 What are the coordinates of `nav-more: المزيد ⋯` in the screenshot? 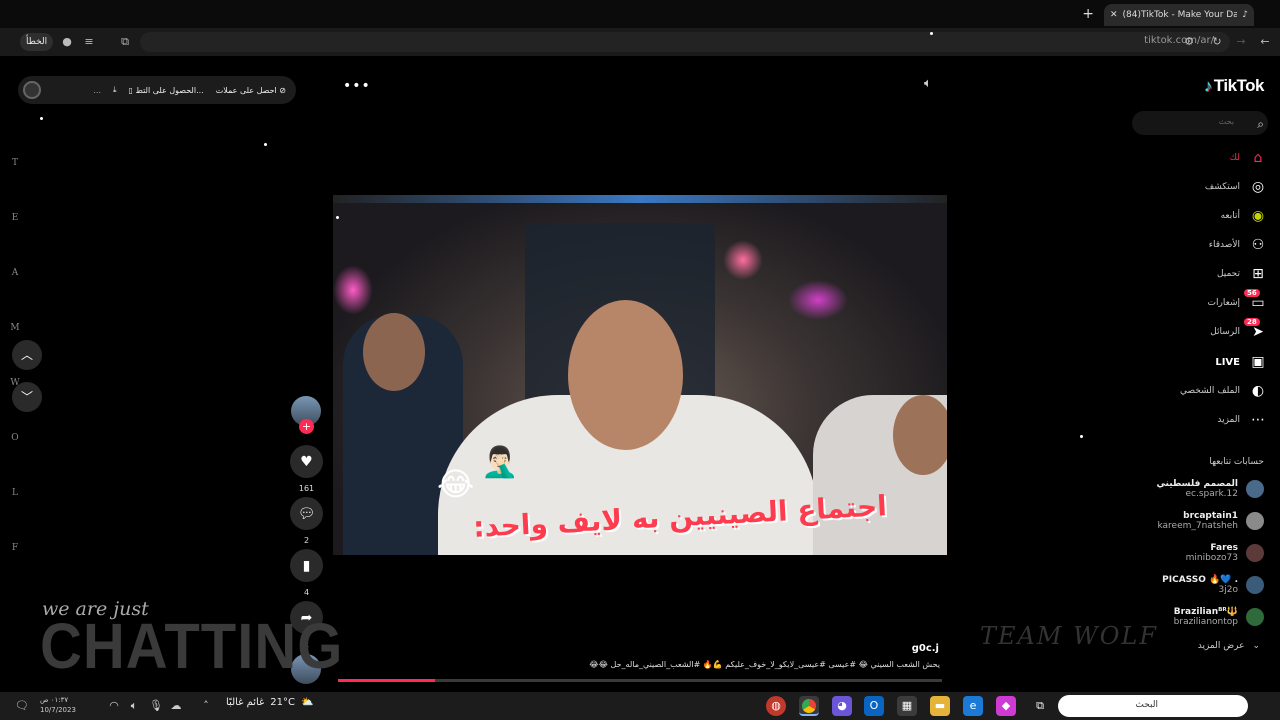 It's located at (1241, 420).